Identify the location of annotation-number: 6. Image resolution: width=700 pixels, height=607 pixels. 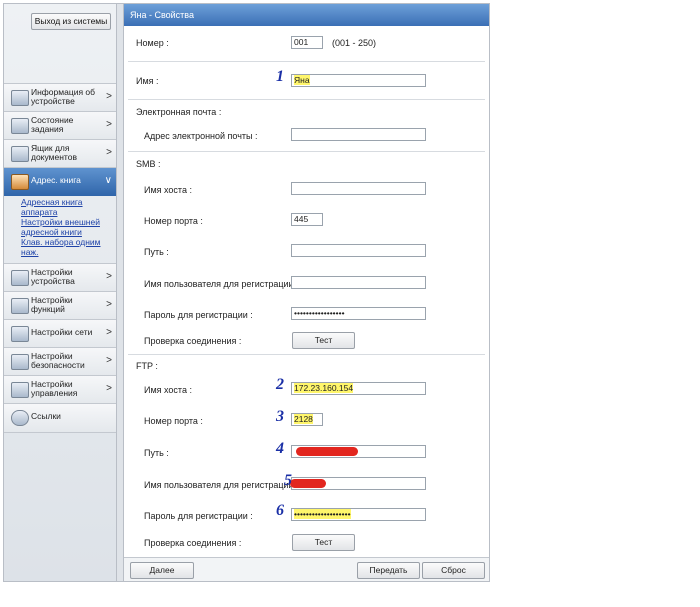
(280, 510).